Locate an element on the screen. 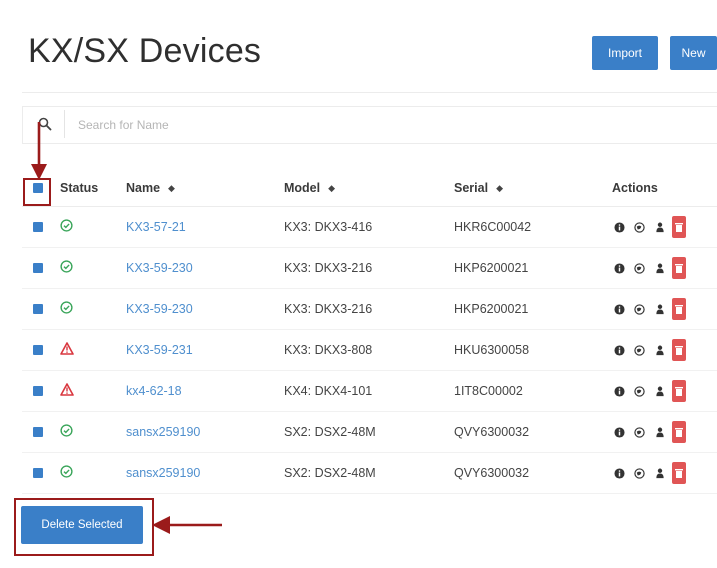 The image size is (717, 568). device-model: KX4: DKX4-101 is located at coordinates (328, 391).